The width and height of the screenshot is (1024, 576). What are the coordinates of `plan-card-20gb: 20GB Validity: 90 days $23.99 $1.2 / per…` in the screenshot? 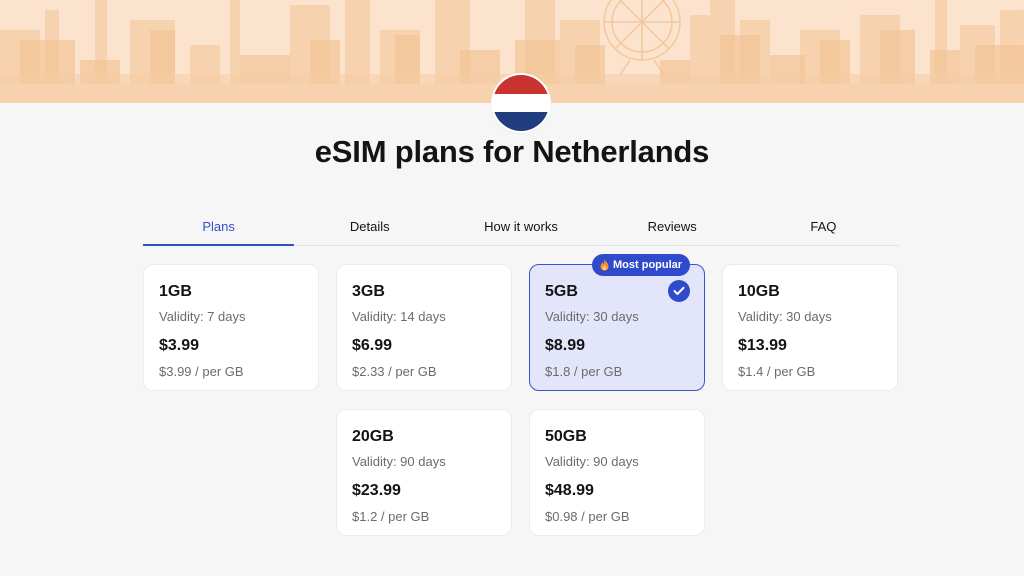 It's located at (424, 472).